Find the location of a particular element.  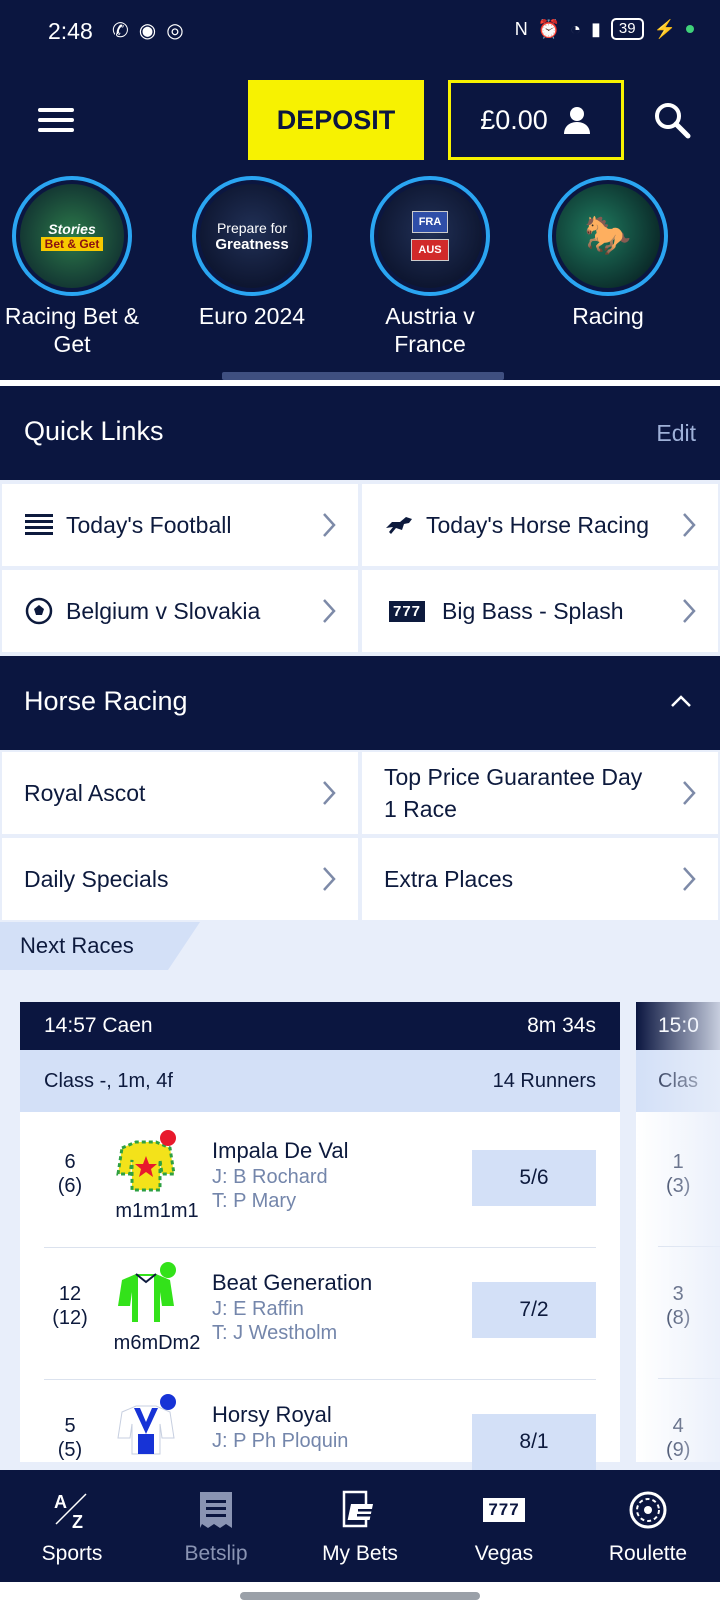

race-info: Class -, 1m, 4f is located at coordinates (108, 1080).